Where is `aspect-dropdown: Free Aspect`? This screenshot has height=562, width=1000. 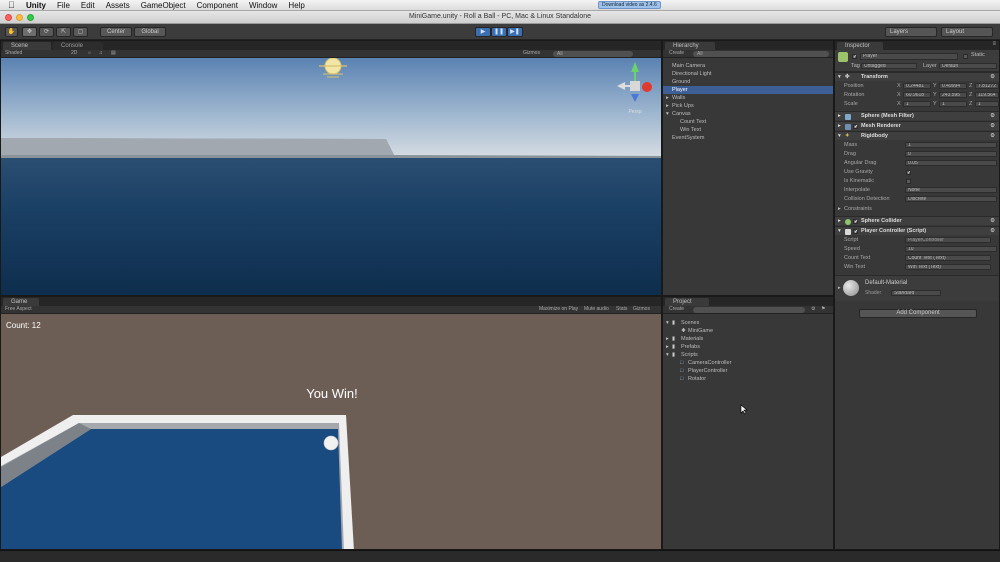
aspect-dropdown: Free Aspect is located at coordinates (18, 309).